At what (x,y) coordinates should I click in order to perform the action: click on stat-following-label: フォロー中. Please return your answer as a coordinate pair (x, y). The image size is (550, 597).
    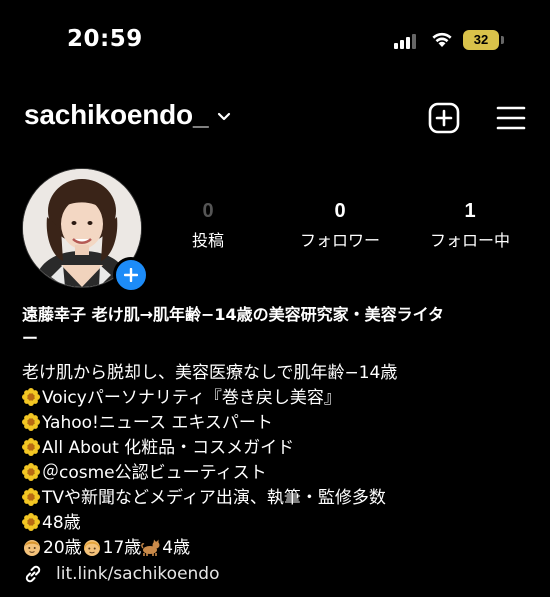
    Looking at the image, I should click on (469, 240).